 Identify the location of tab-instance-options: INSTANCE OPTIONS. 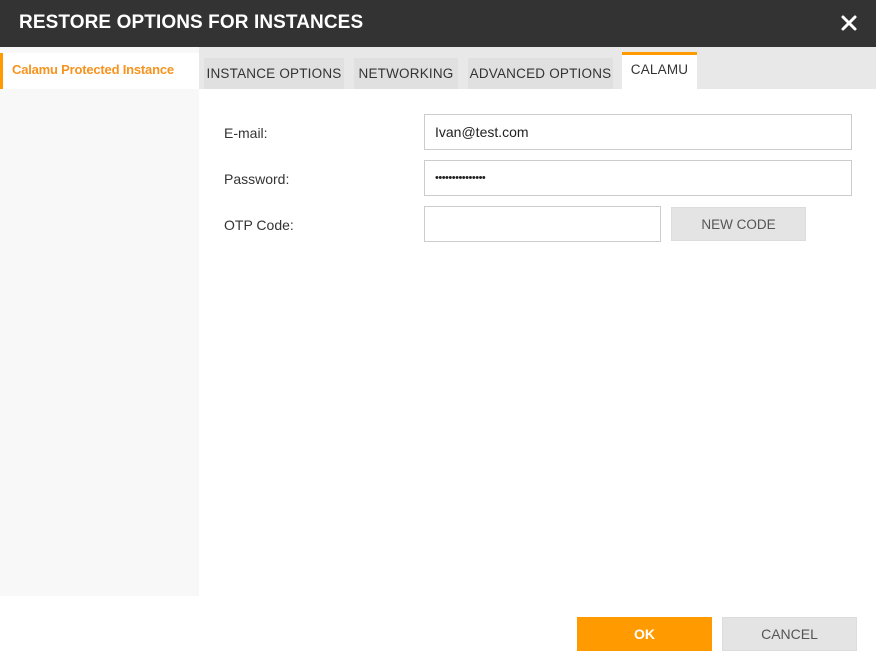
(274, 73).